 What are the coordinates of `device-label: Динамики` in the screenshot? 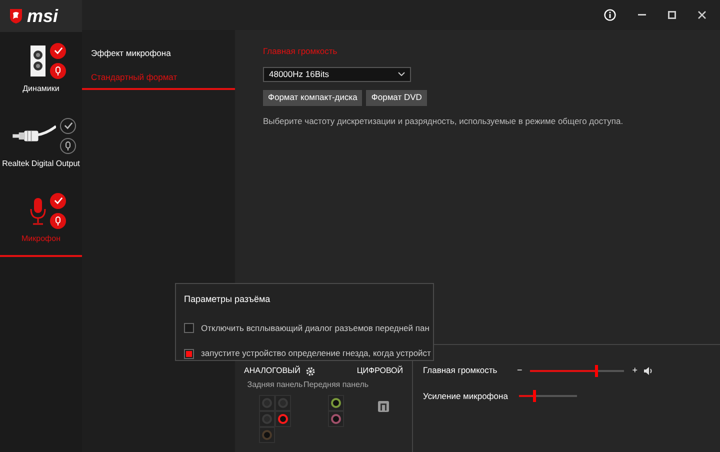 It's located at (41, 88).